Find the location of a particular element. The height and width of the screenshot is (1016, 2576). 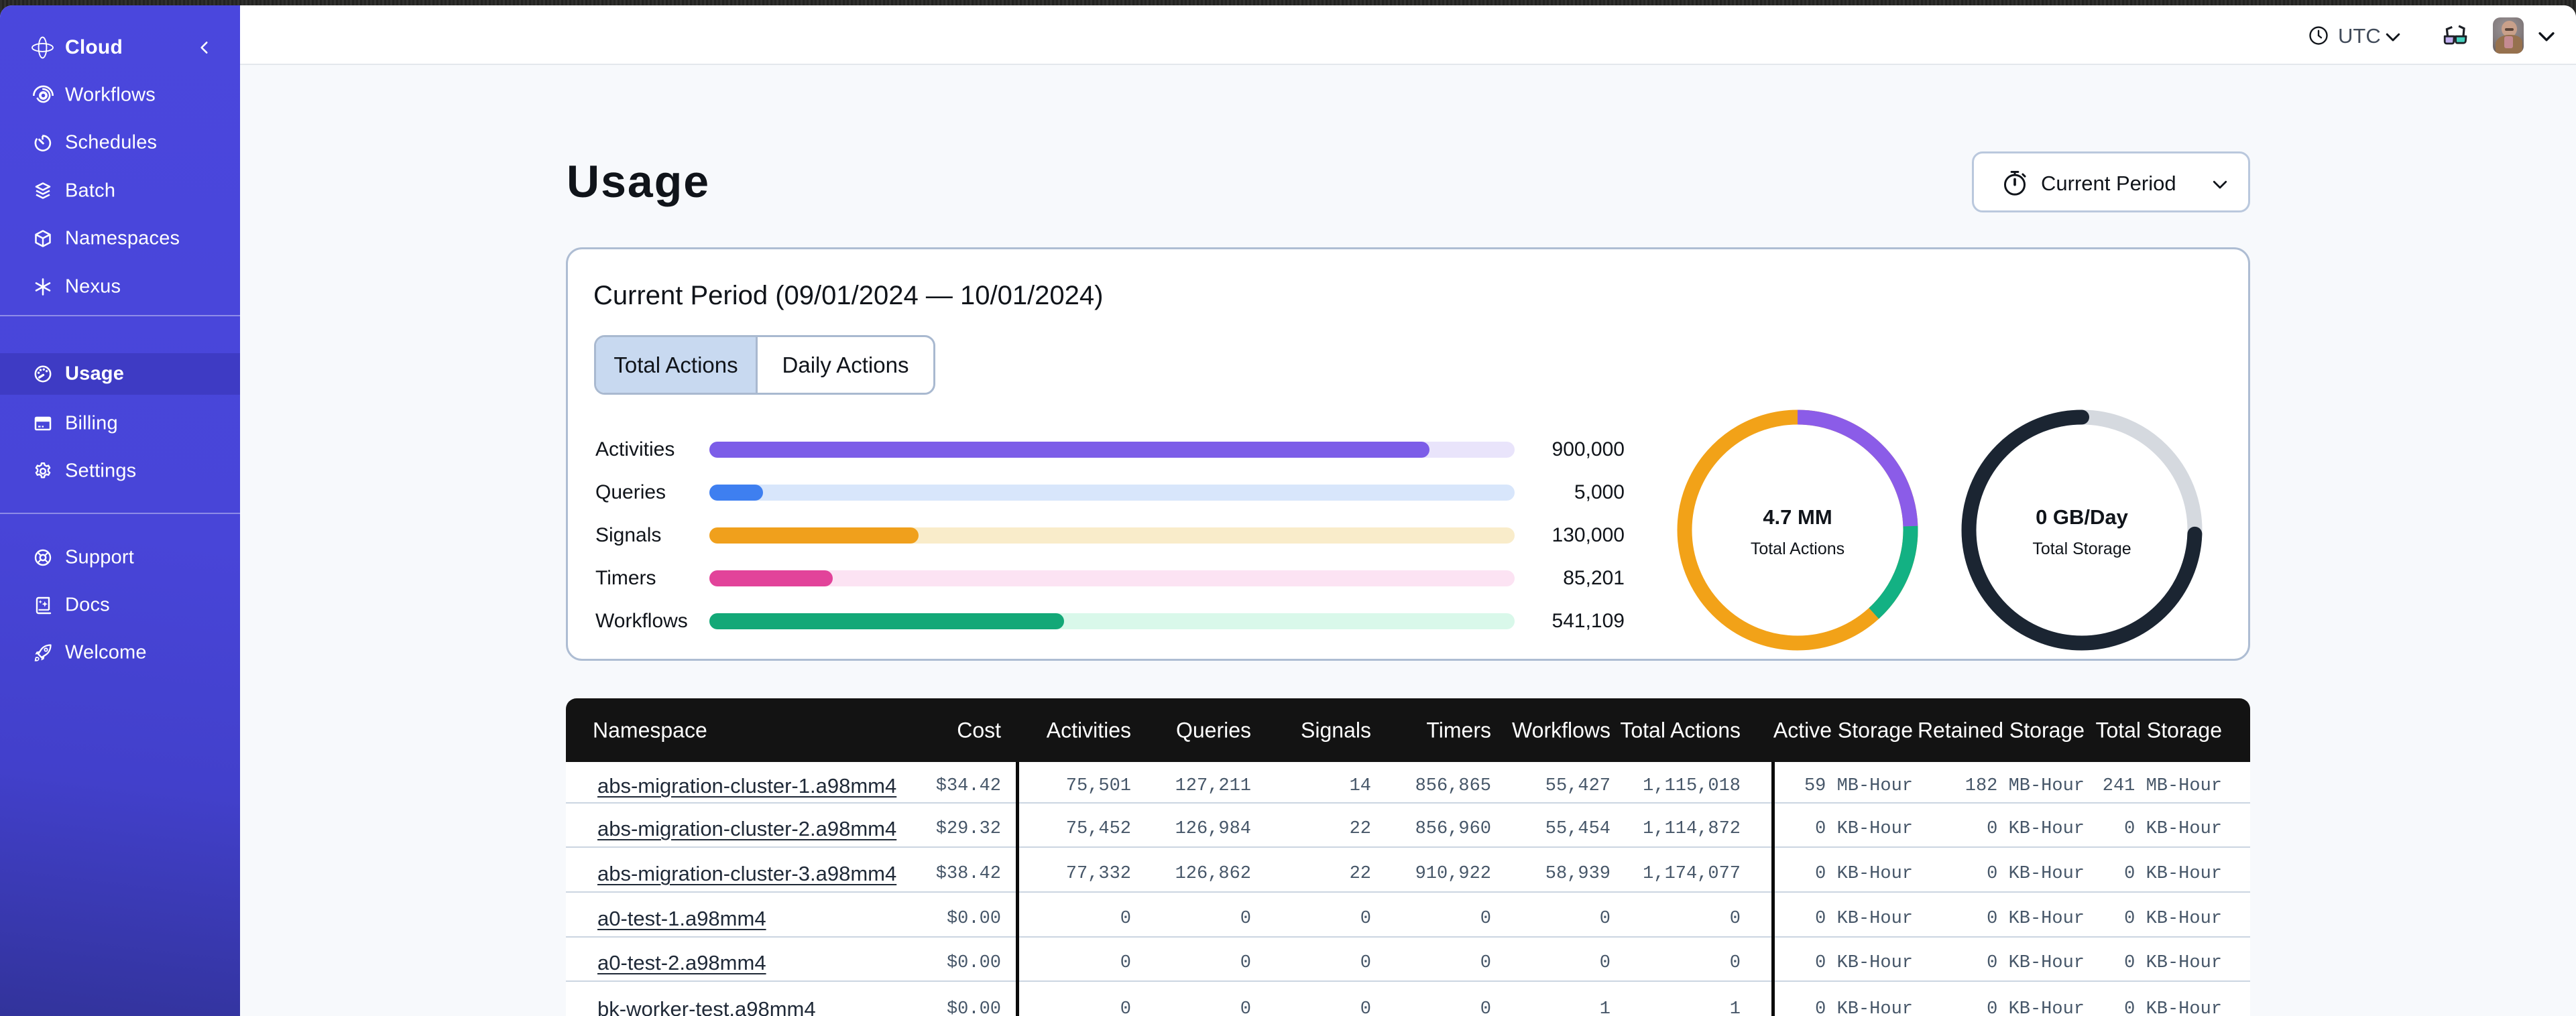

svg-text: Total Actions is located at coordinates (1798, 548).